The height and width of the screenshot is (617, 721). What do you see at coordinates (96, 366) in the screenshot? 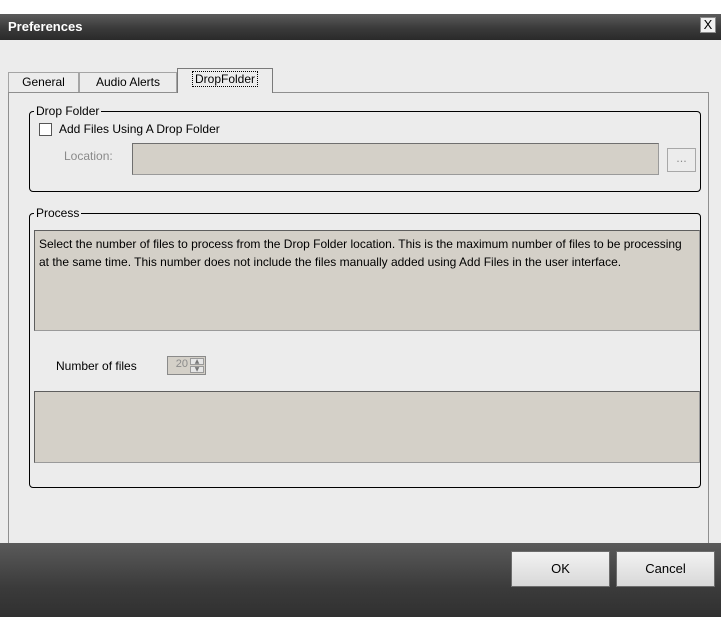
I see `number-of-files-label: Number of files` at bounding box center [96, 366].